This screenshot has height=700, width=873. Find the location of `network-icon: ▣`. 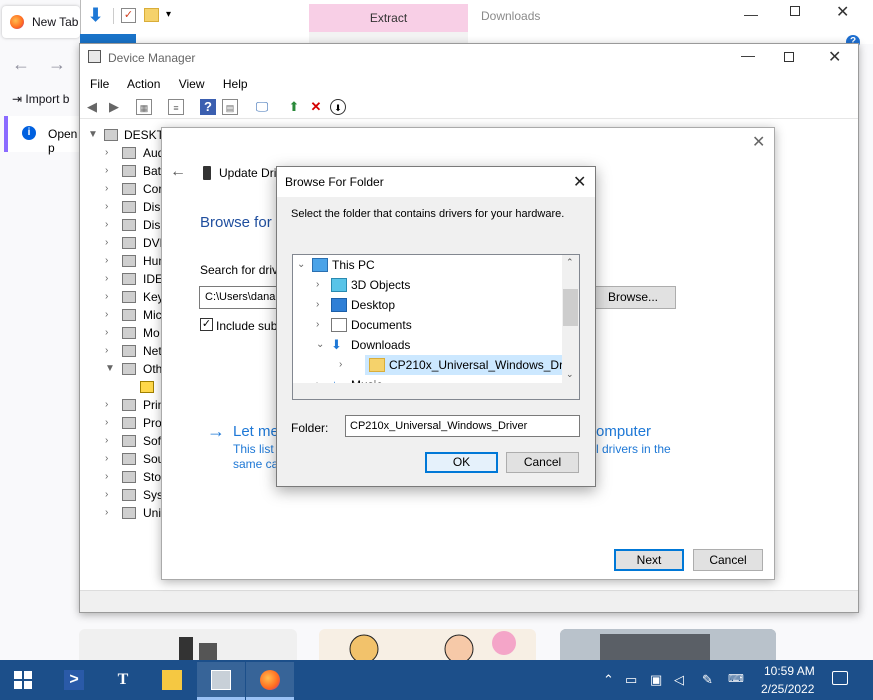

network-icon: ▣ is located at coordinates (656, 680).